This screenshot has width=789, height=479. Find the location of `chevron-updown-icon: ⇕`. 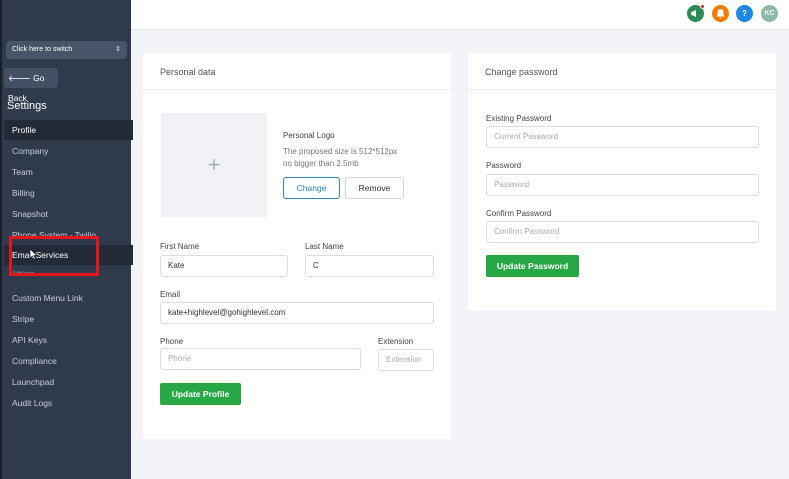

chevron-updown-icon: ⇕ is located at coordinates (118, 49).